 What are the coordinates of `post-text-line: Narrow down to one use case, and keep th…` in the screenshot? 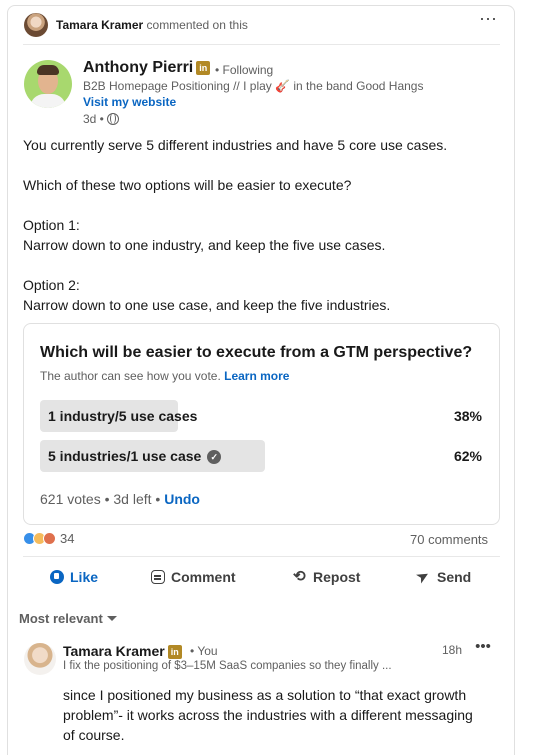 It's located at (207, 305).